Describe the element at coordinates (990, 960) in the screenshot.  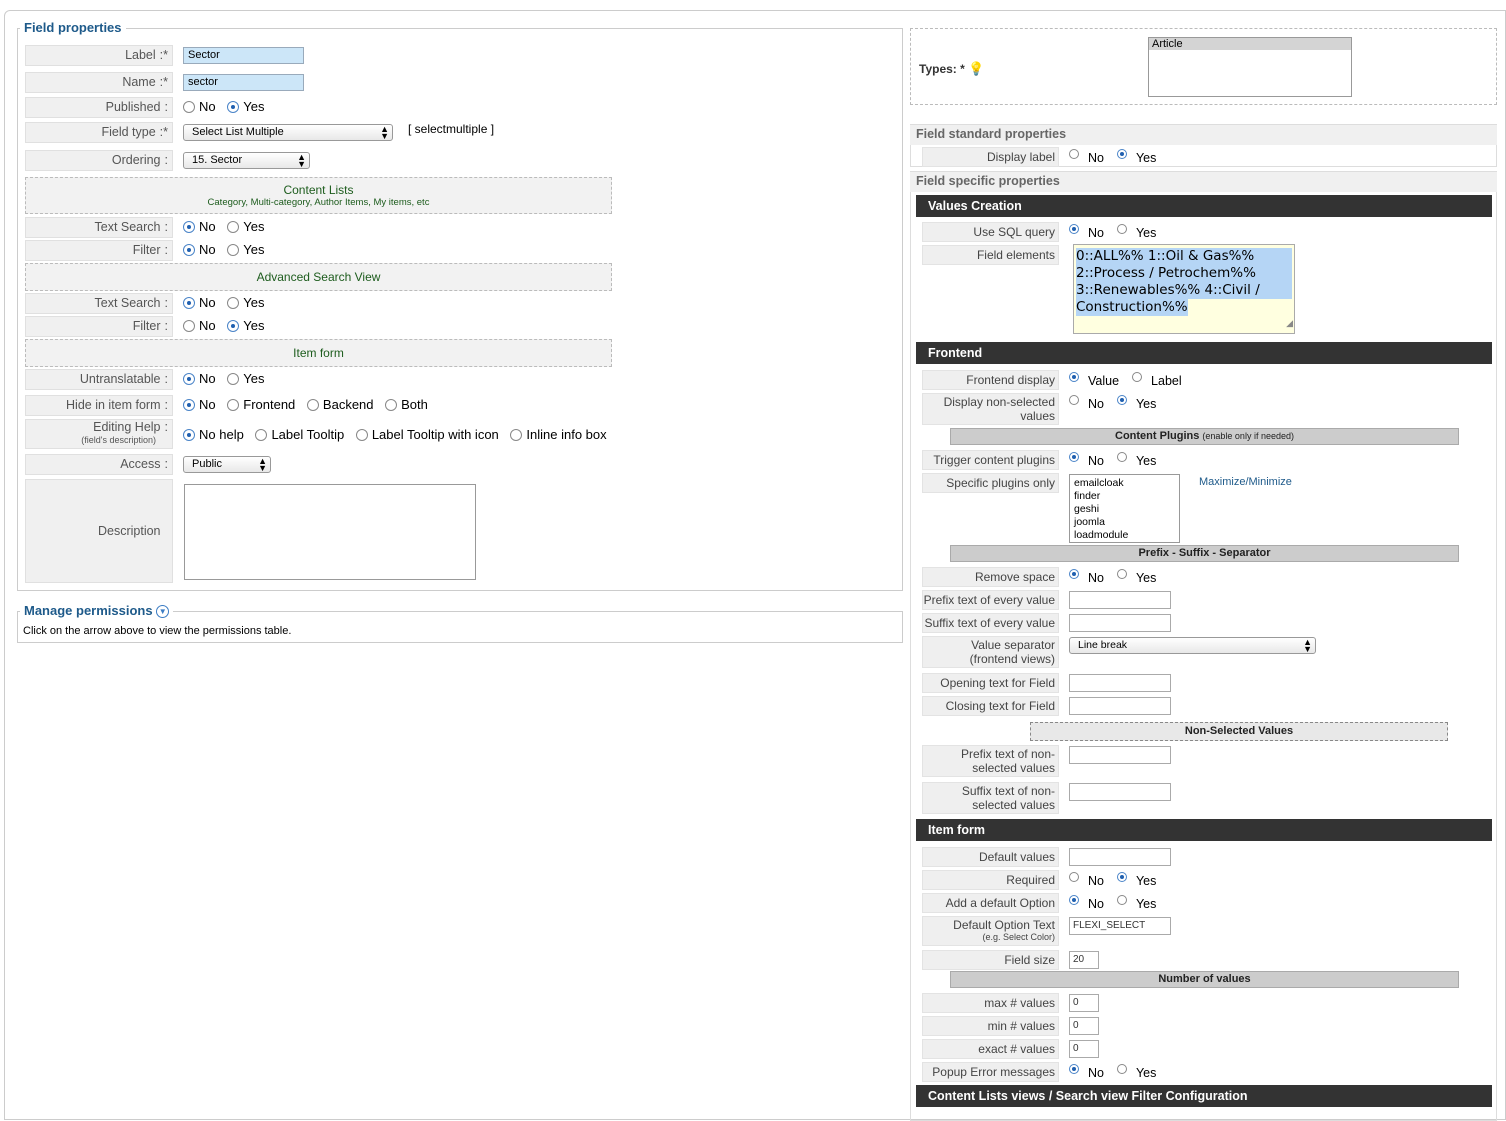
I see `field-size-label: Field size` at that location.